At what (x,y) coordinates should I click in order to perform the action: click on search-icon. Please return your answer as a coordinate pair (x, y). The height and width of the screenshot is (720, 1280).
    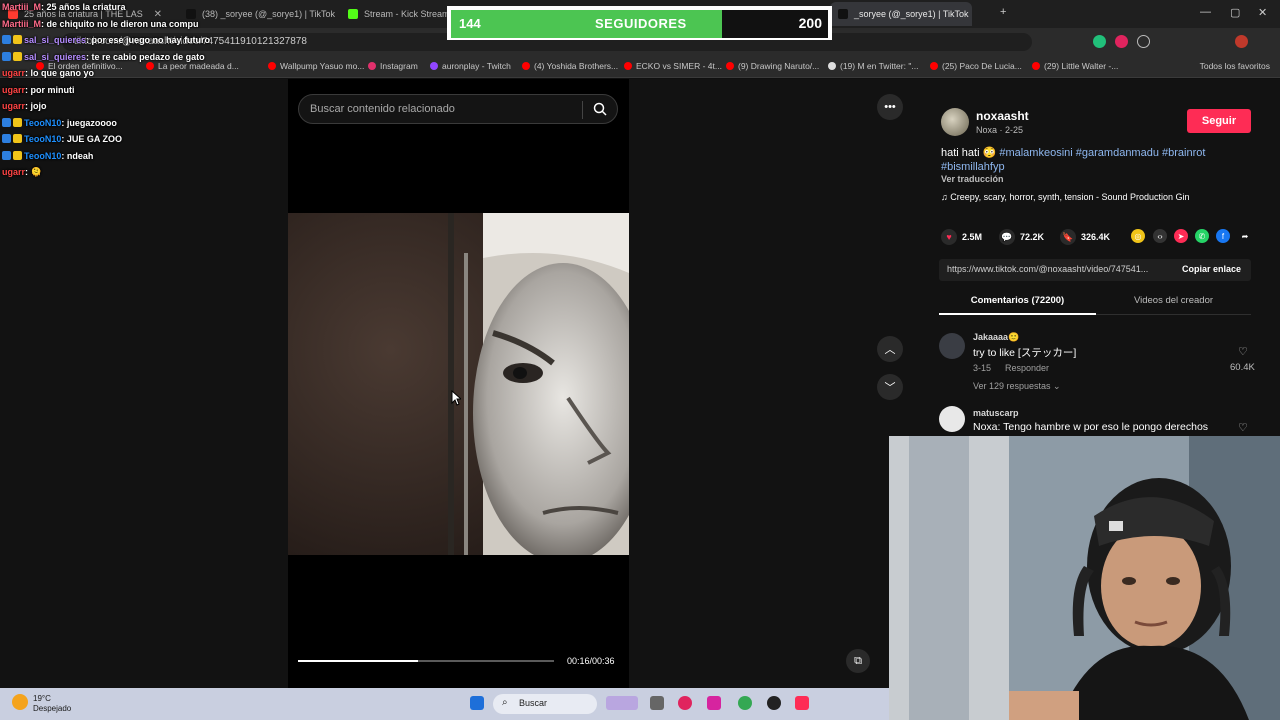
    Looking at the image, I should click on (600, 109).